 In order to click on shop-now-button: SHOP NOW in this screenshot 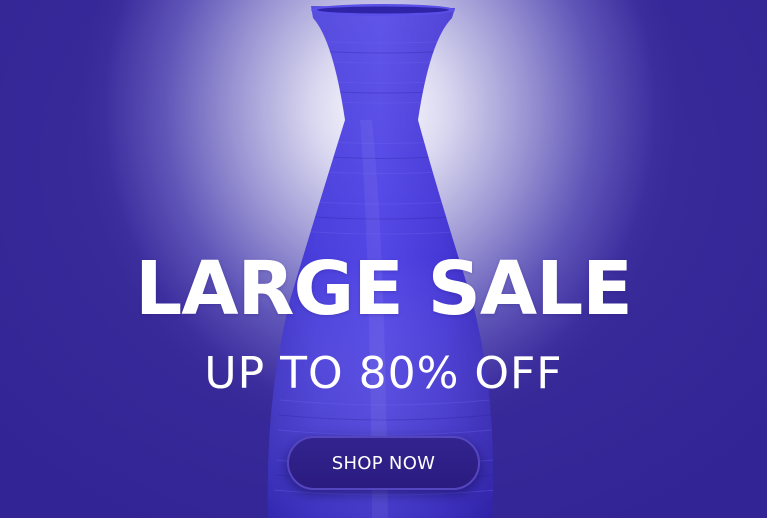, I will do `click(383, 463)`.